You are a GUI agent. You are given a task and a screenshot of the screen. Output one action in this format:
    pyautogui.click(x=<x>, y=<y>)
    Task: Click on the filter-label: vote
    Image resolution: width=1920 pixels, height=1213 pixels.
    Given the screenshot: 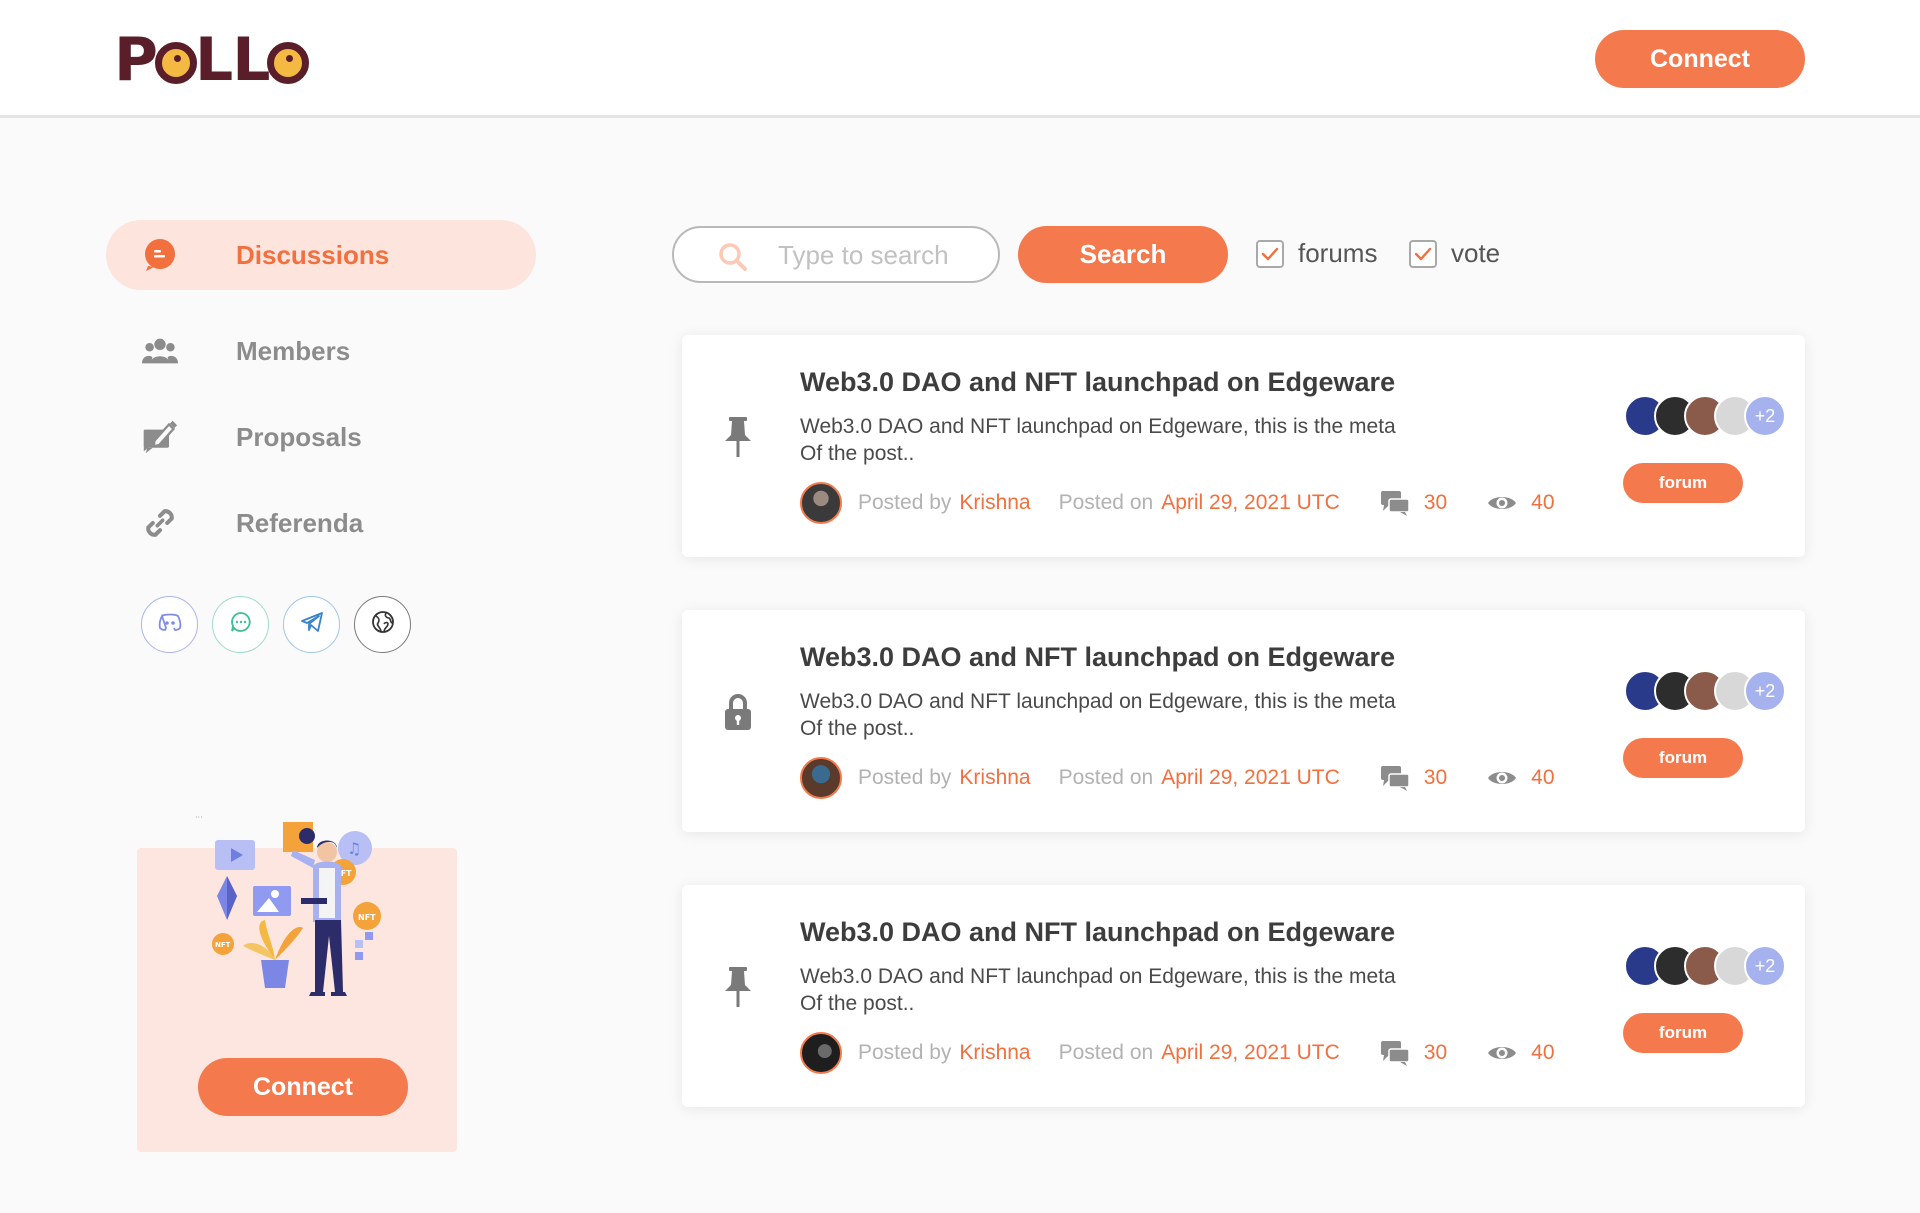 What is the action you would take?
    pyautogui.click(x=1476, y=253)
    